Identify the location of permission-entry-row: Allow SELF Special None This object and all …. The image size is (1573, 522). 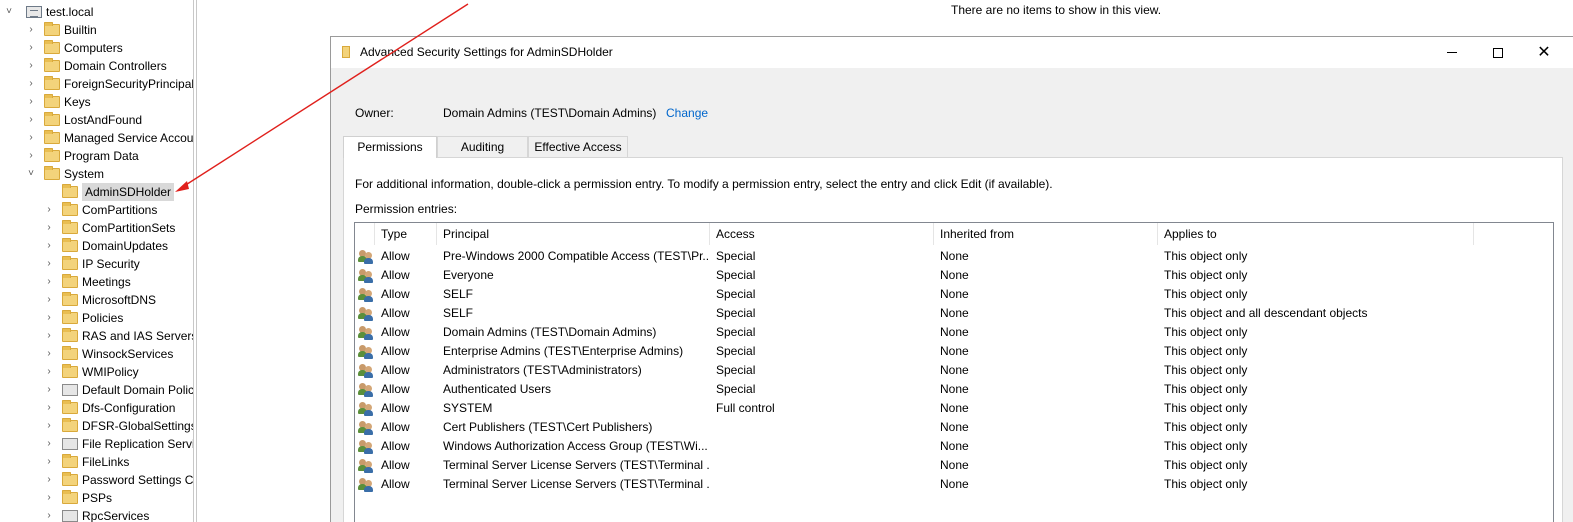
(954, 313).